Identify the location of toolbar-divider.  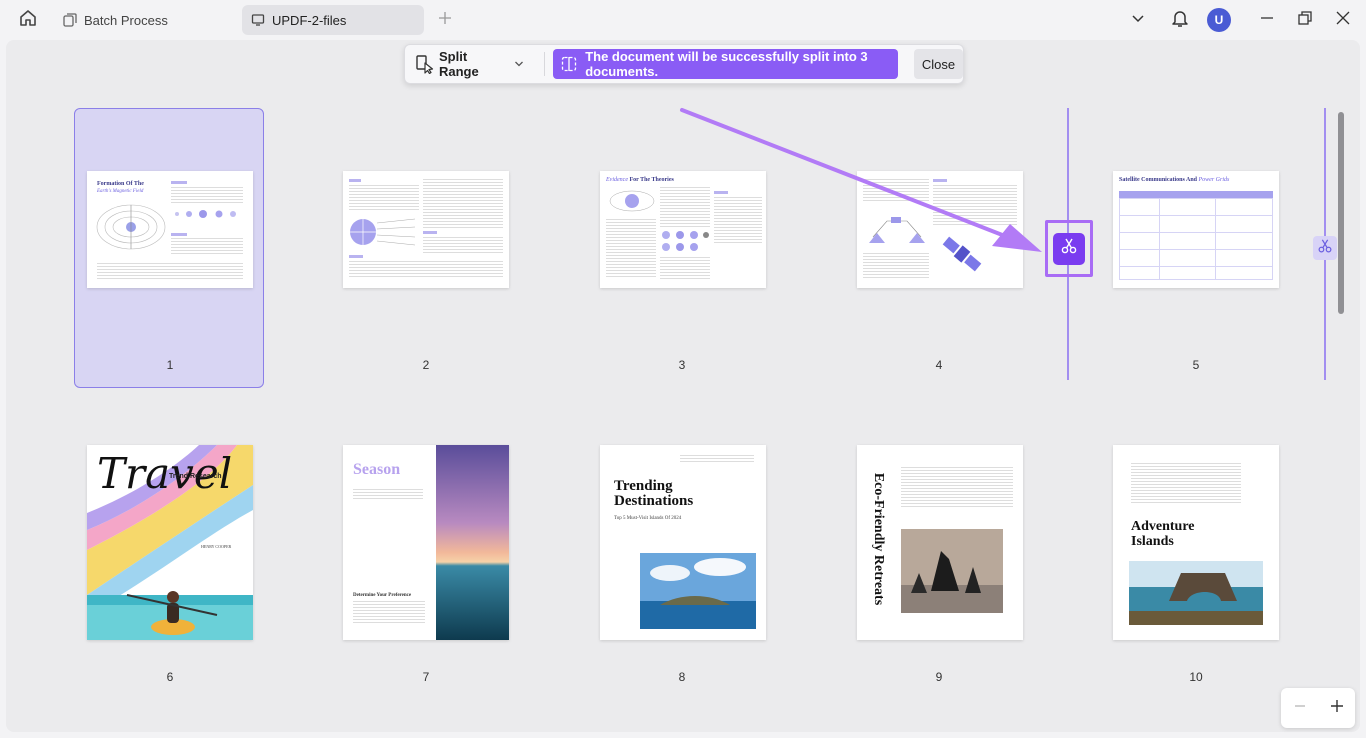
(545, 64).